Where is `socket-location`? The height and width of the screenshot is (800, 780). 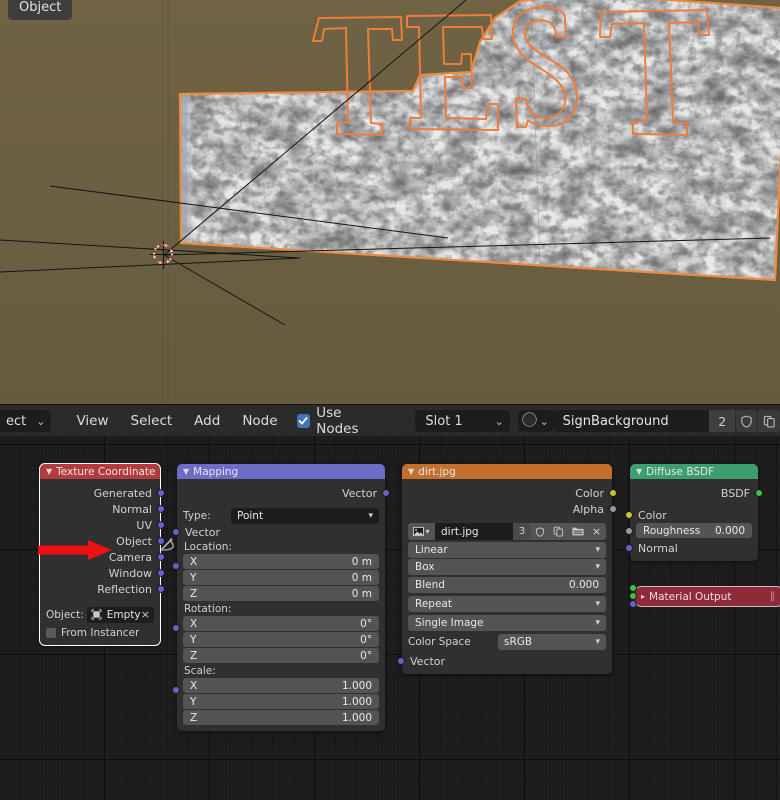
socket-location is located at coordinates (176, 566).